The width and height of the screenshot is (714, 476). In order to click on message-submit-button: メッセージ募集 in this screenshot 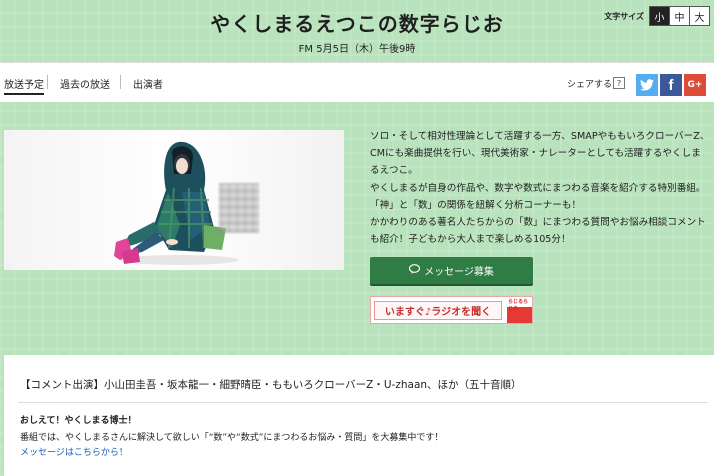, I will do `click(451, 270)`.